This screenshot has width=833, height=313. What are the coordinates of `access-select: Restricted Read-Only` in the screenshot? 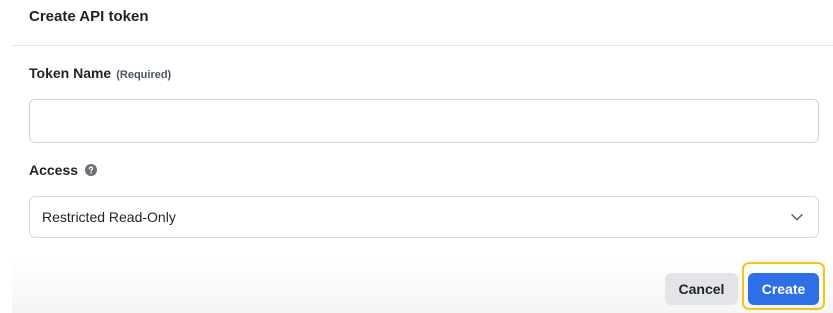 It's located at (424, 217).